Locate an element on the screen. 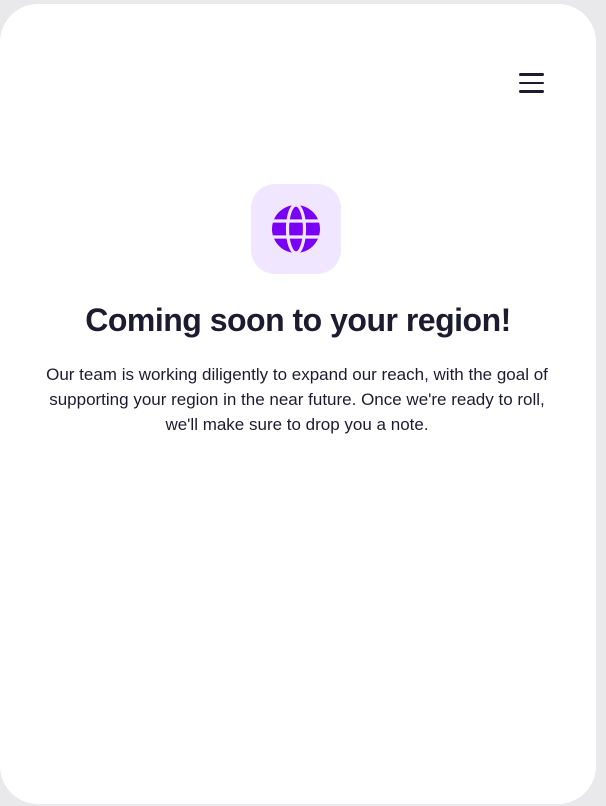 This screenshot has height=806, width=606. menu-button is located at coordinates (531, 83).